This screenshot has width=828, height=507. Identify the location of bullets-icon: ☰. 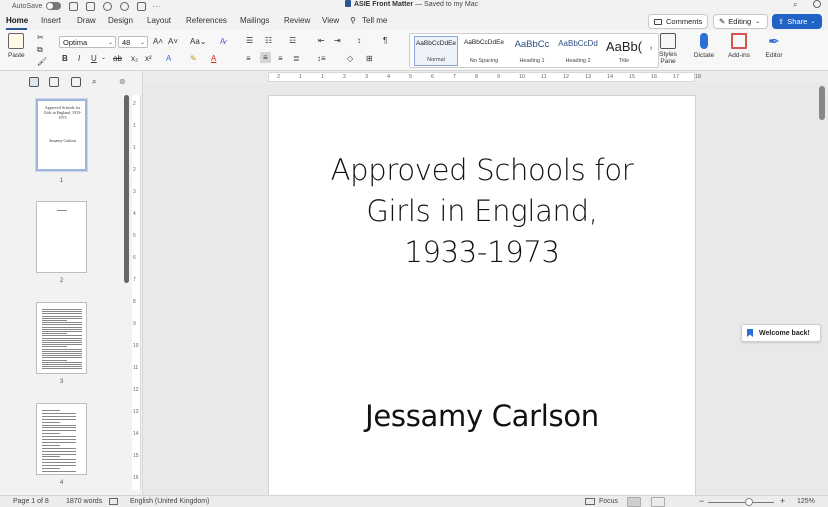
(249, 40).